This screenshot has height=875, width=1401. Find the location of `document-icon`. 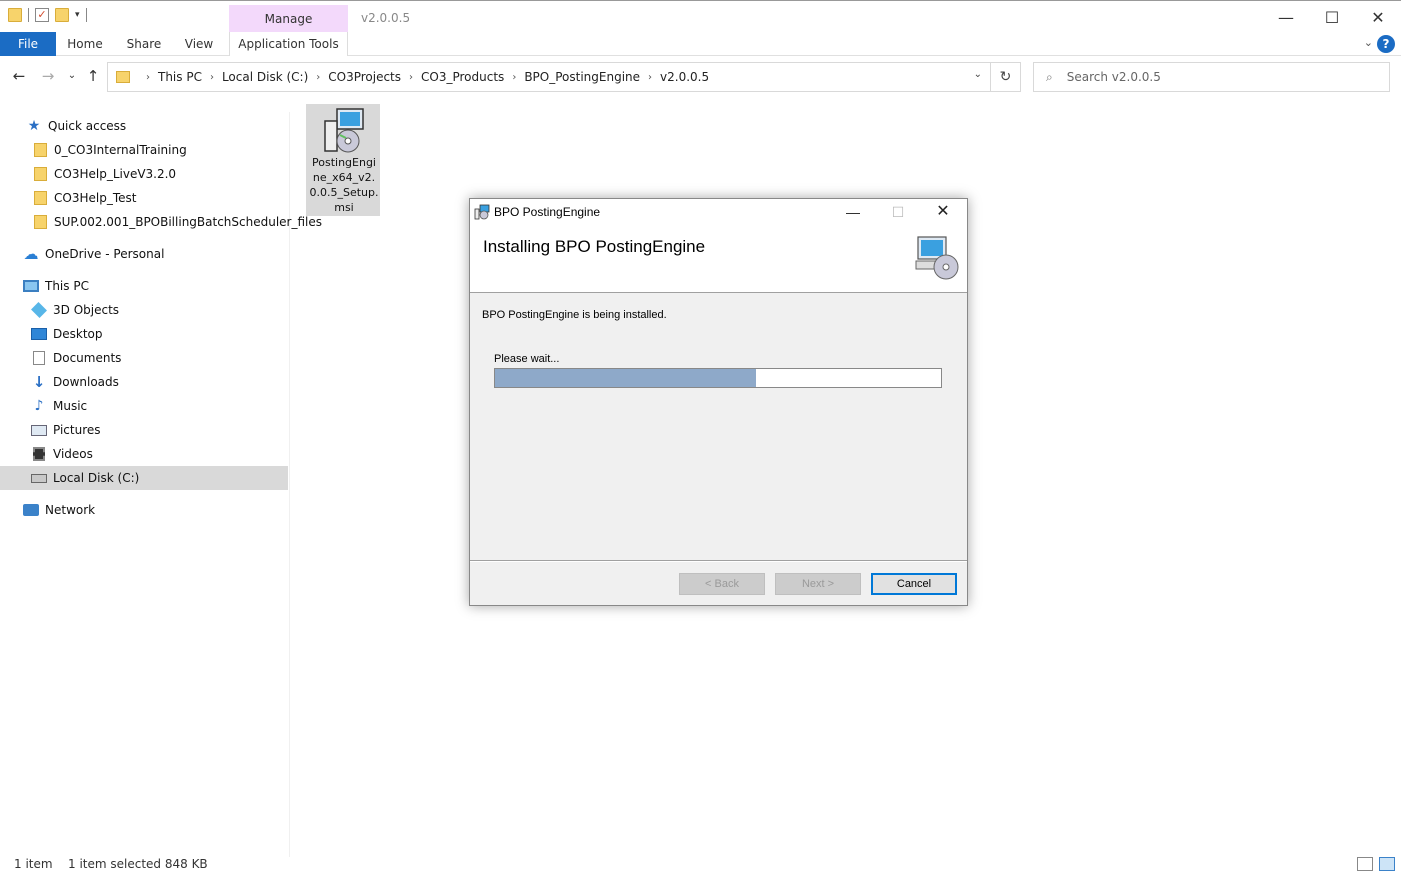

document-icon is located at coordinates (39, 358).